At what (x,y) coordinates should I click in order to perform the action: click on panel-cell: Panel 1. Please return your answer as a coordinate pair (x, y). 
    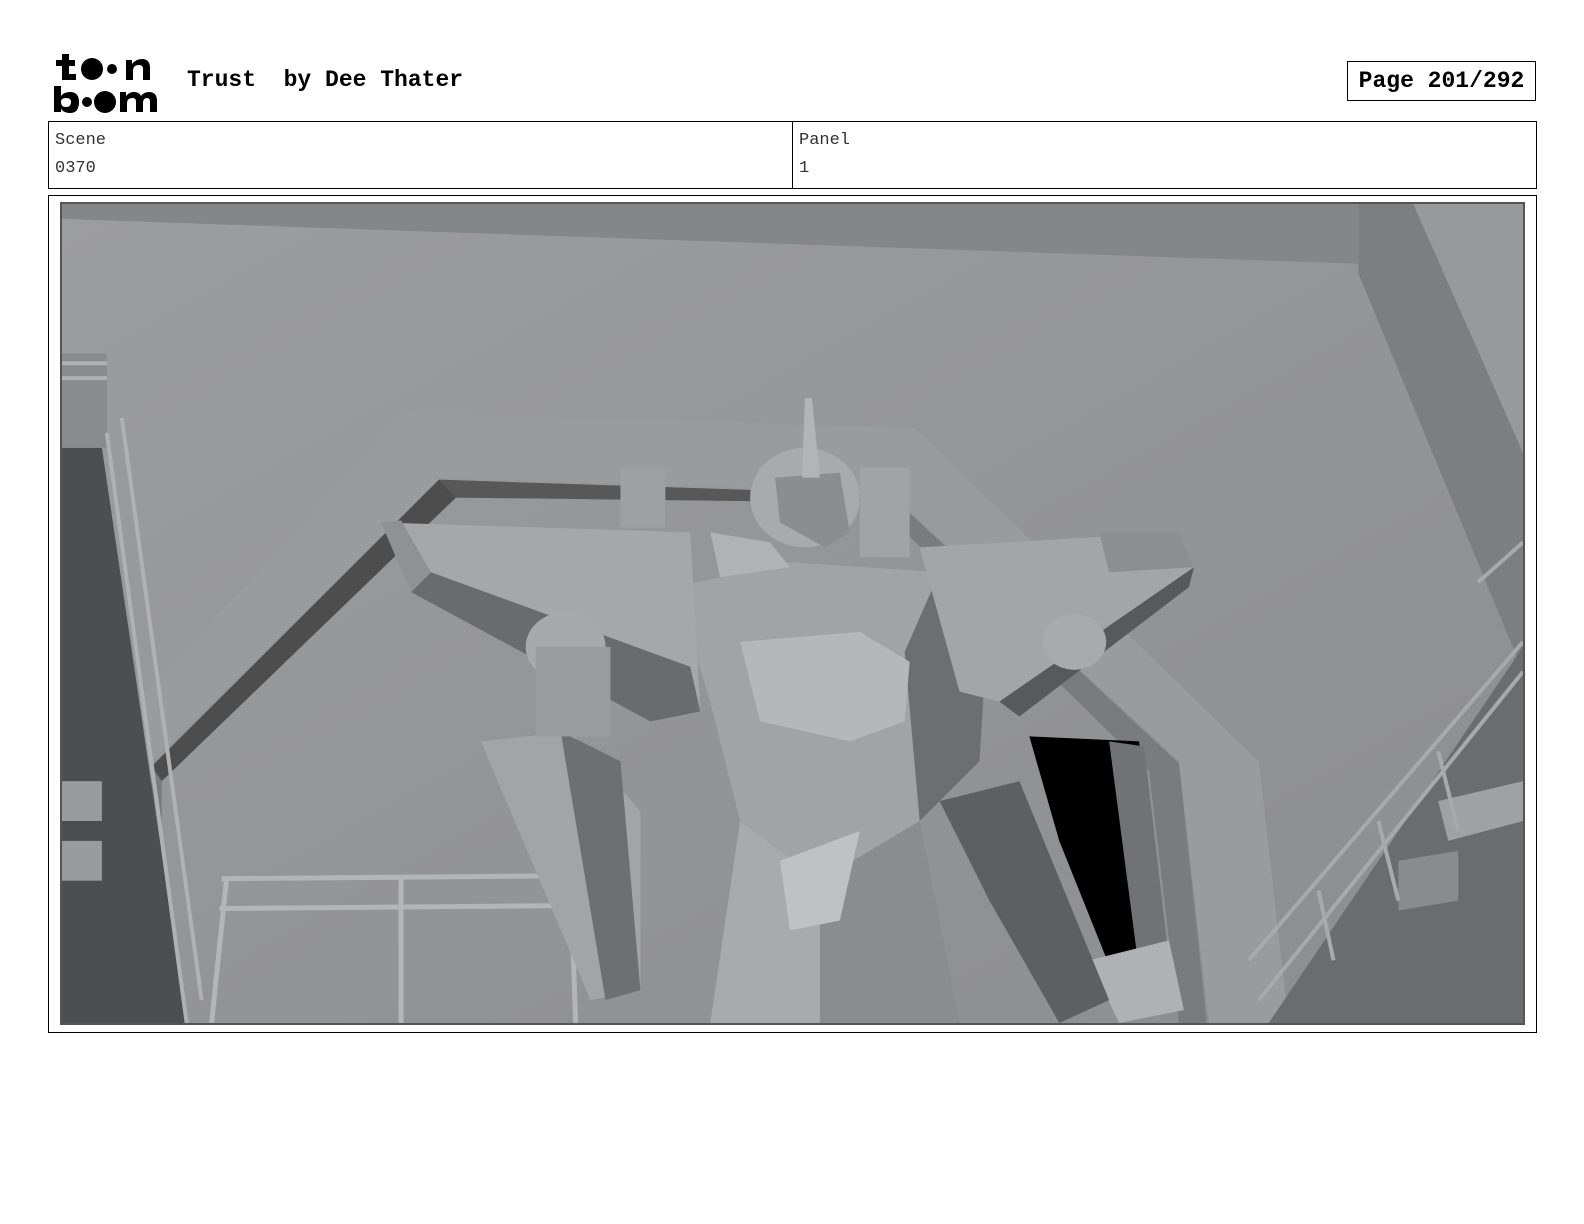
    Looking at the image, I should click on (1164, 155).